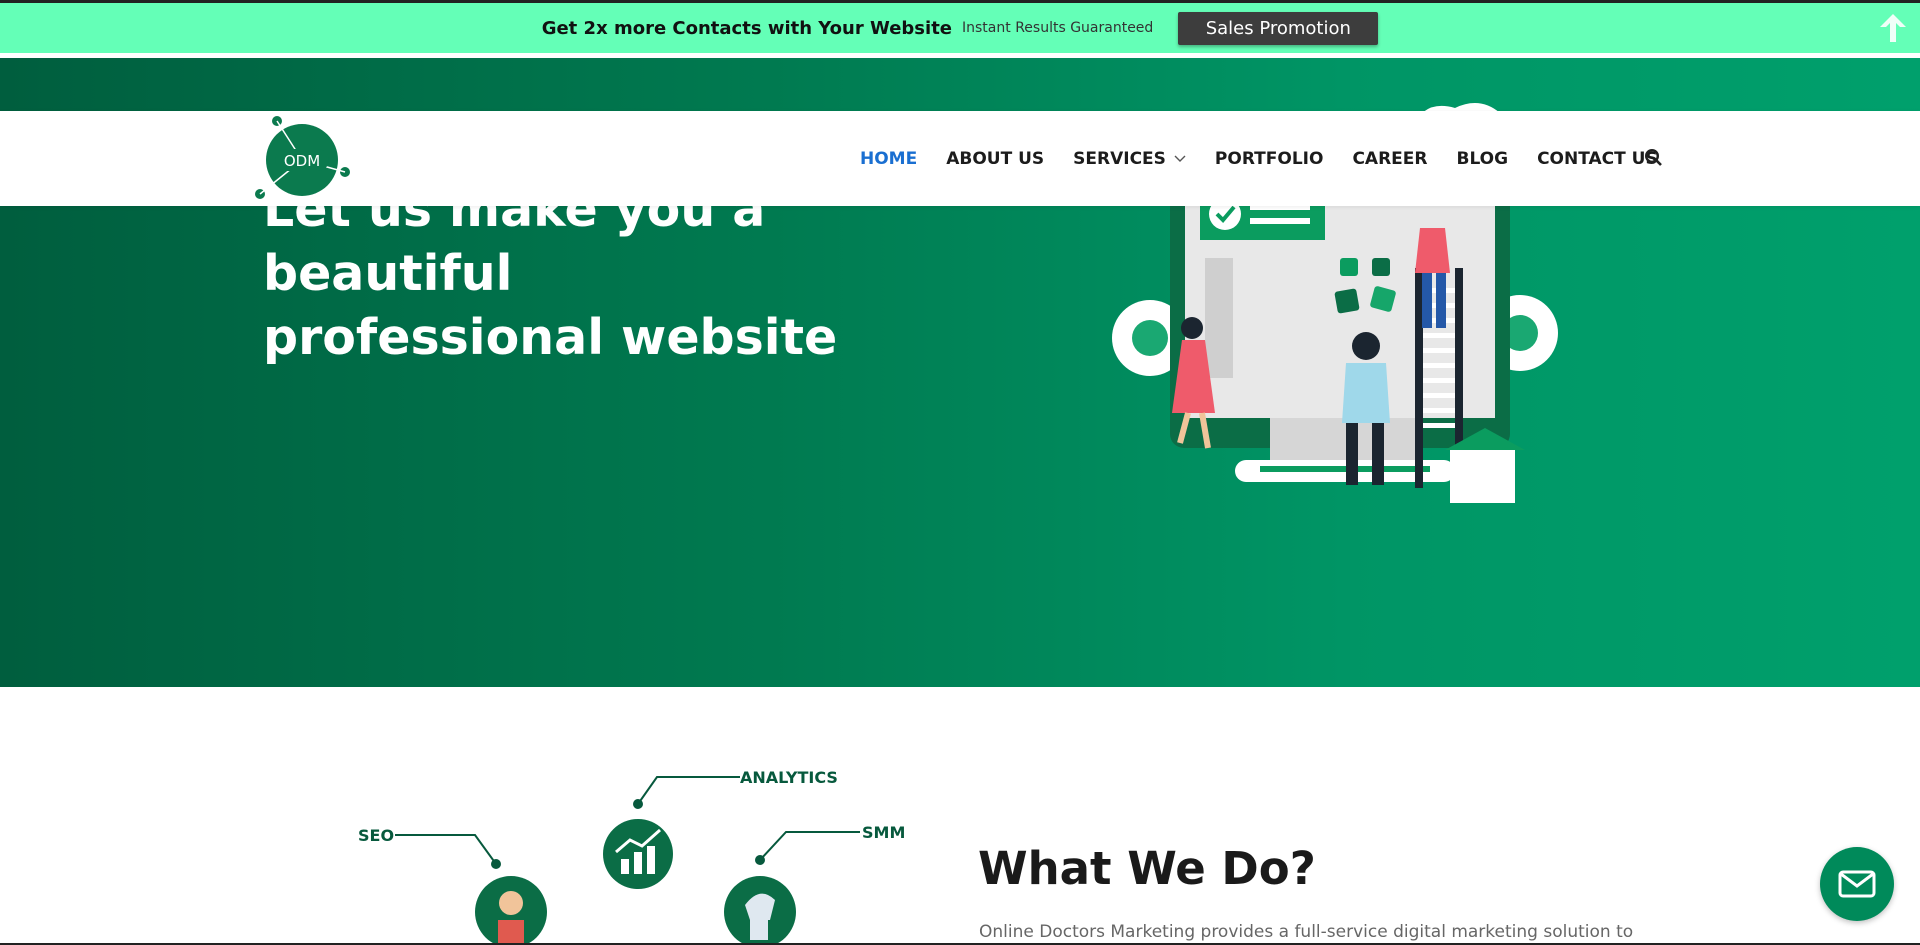 The width and height of the screenshot is (1920, 945). I want to click on nav-portfolio-label: PORTFOLIO, so click(1269, 159).